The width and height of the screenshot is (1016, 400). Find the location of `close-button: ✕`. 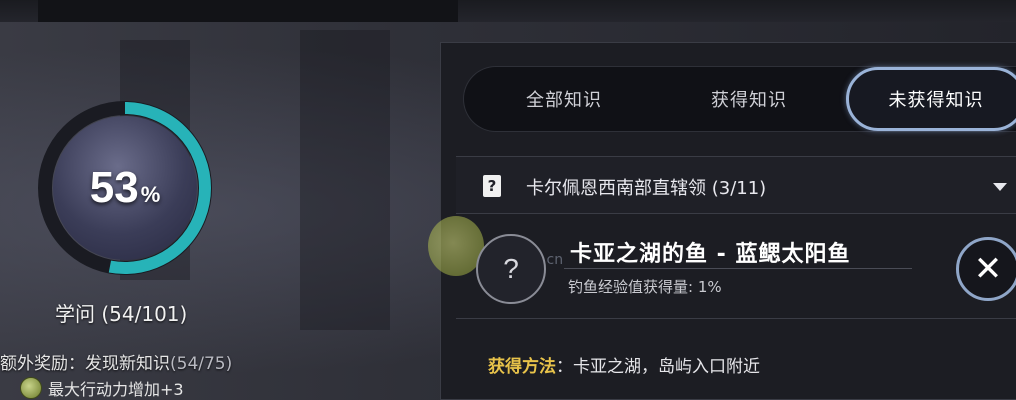

close-button: ✕ is located at coordinates (986, 269).